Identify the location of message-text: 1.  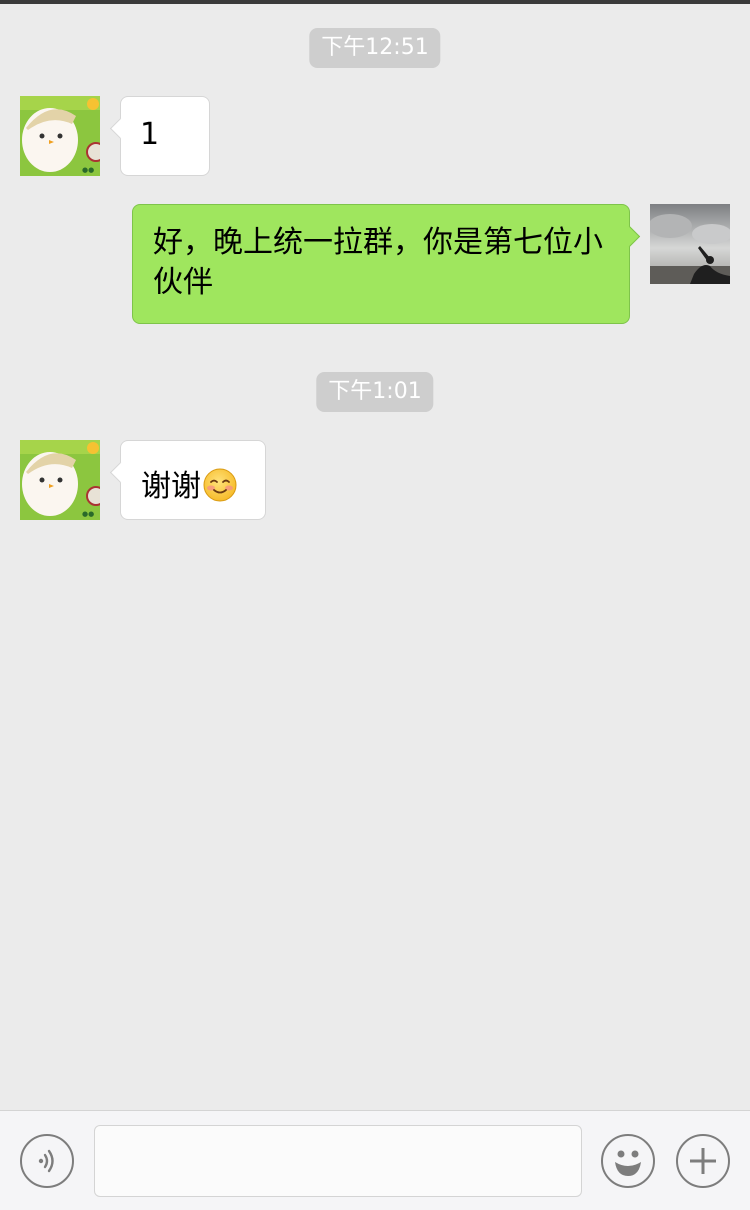
(150, 134).